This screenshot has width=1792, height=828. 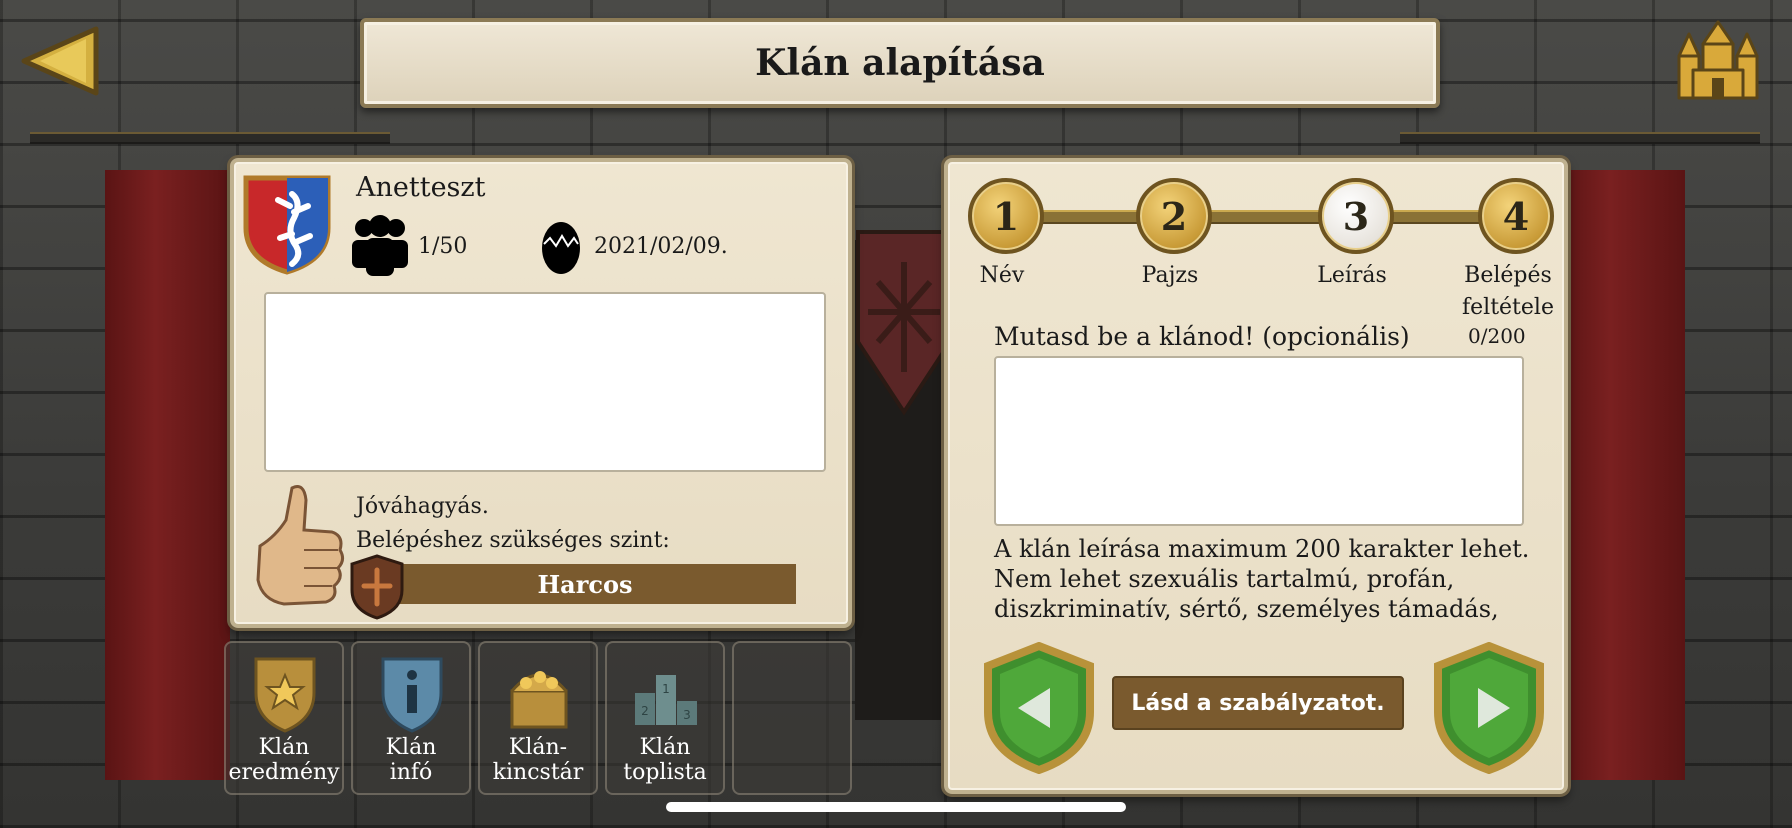 What do you see at coordinates (1622, 475) in the screenshot?
I see `right-curtain` at bounding box center [1622, 475].